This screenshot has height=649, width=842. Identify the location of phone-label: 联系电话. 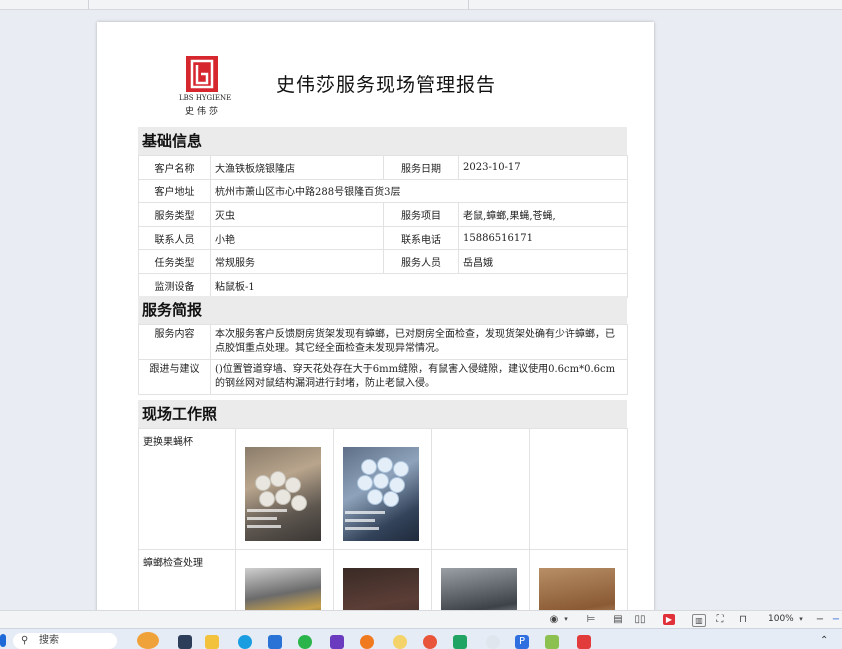
(421, 238).